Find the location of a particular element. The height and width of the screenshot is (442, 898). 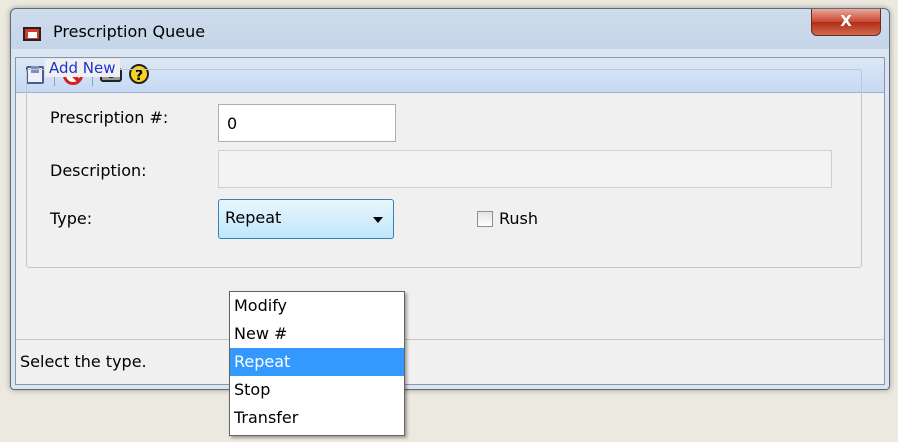

type-dropdown-list: Modify New # Repeat Stop Transfer is located at coordinates (317, 363).